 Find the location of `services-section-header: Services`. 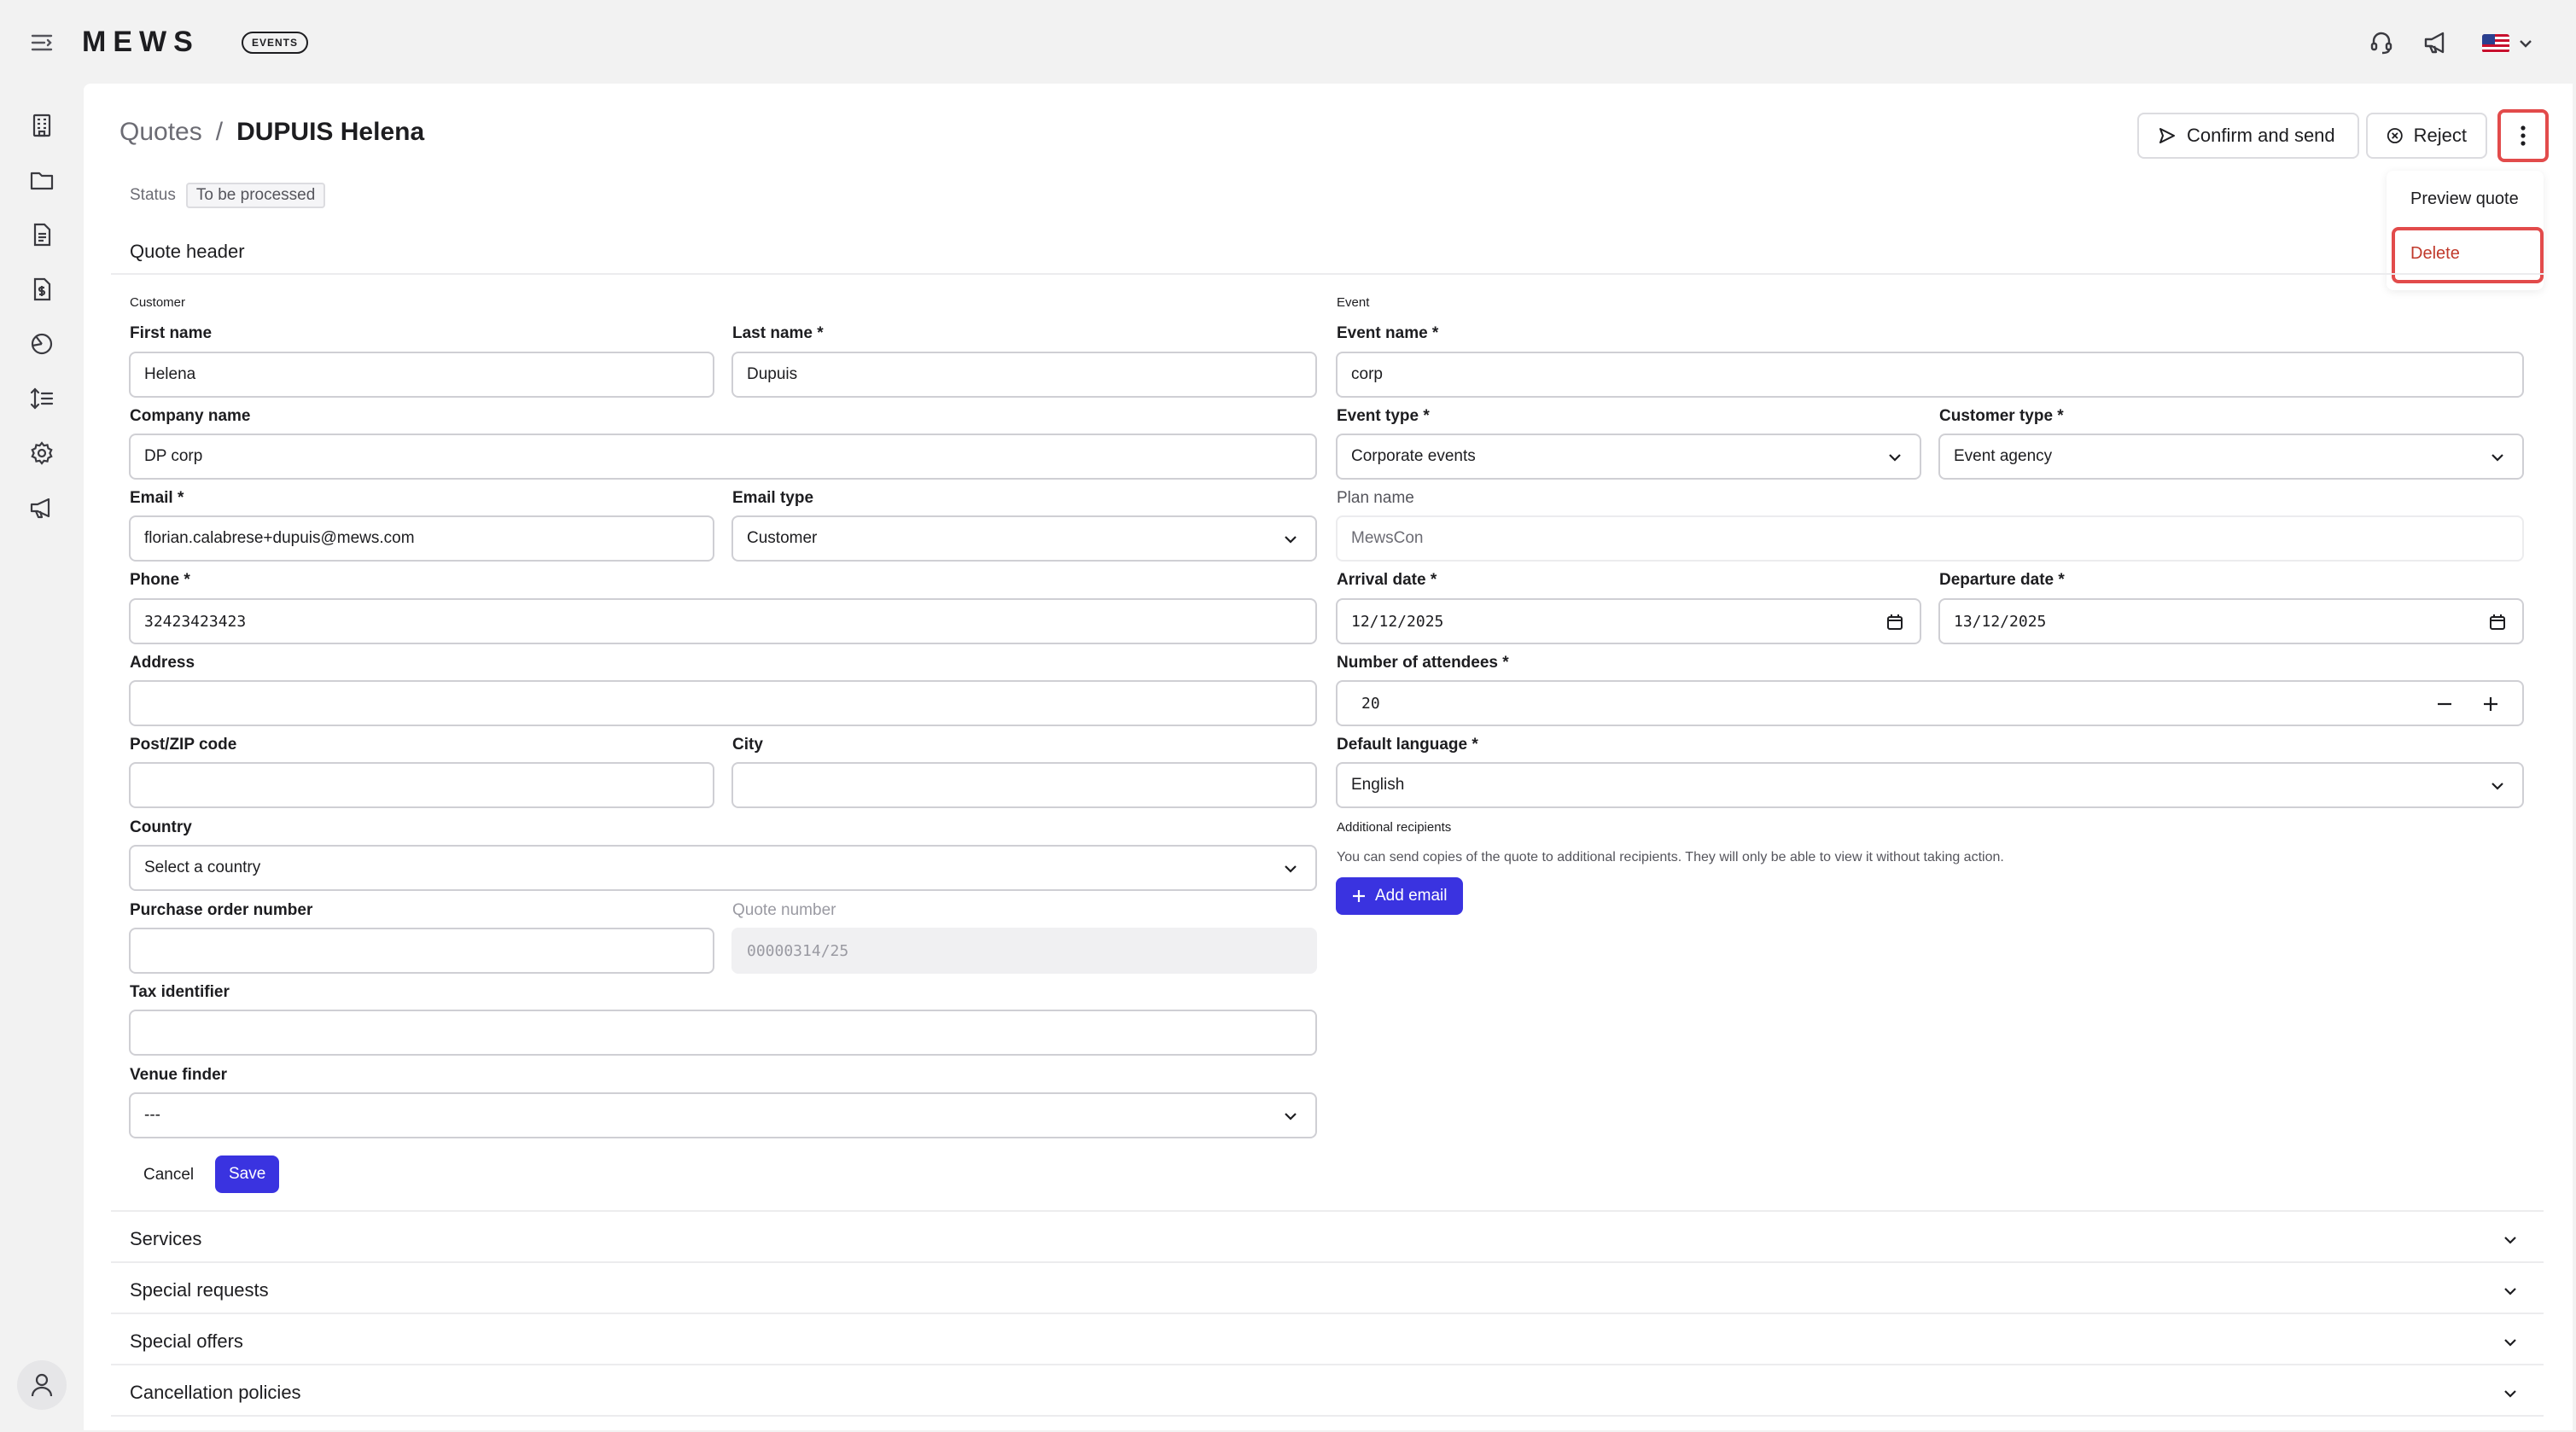

services-section-header: Services is located at coordinates (165, 1239).